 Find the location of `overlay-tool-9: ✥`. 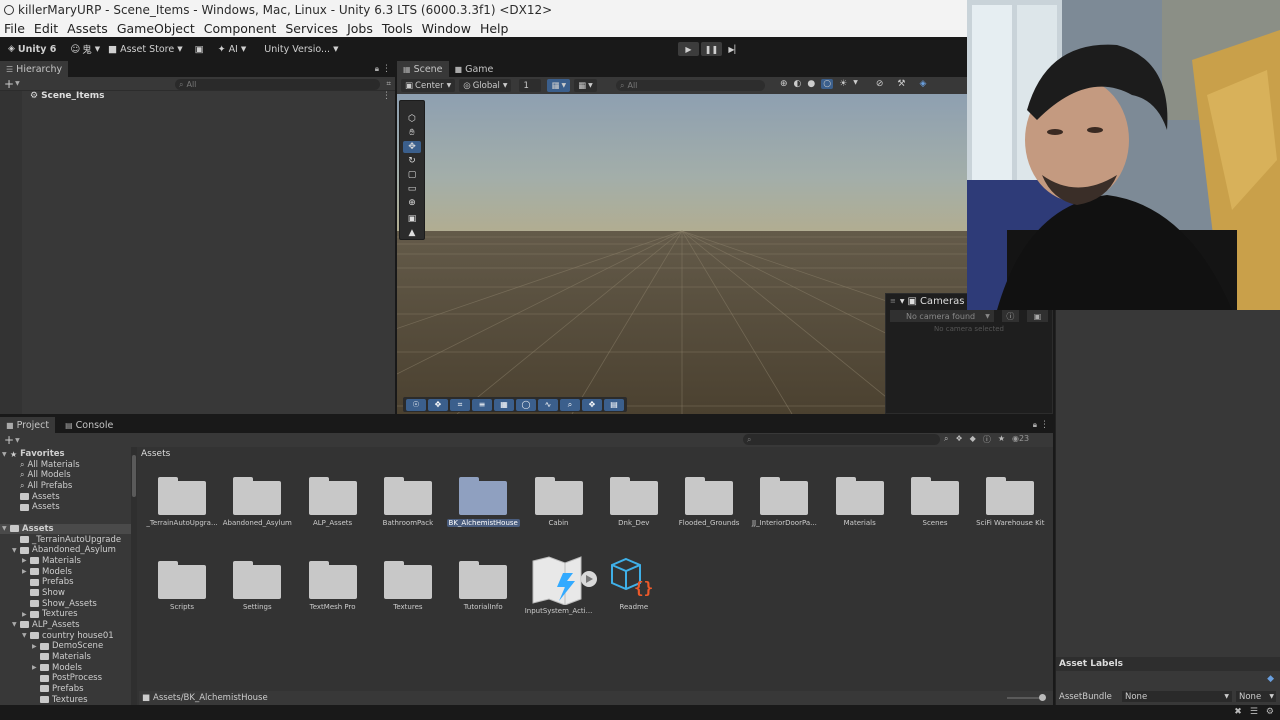

overlay-tool-9: ✥ is located at coordinates (592, 404).